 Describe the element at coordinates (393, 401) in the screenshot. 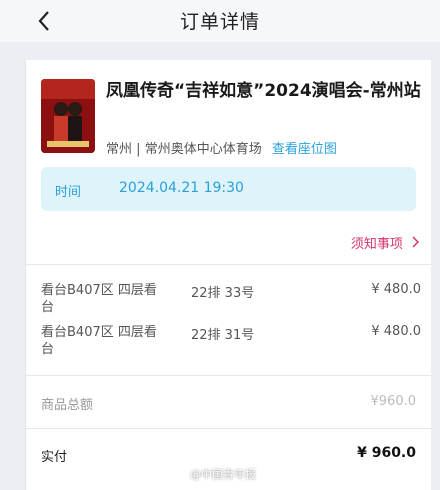

I see `subtotal-value: ¥960.0` at that location.